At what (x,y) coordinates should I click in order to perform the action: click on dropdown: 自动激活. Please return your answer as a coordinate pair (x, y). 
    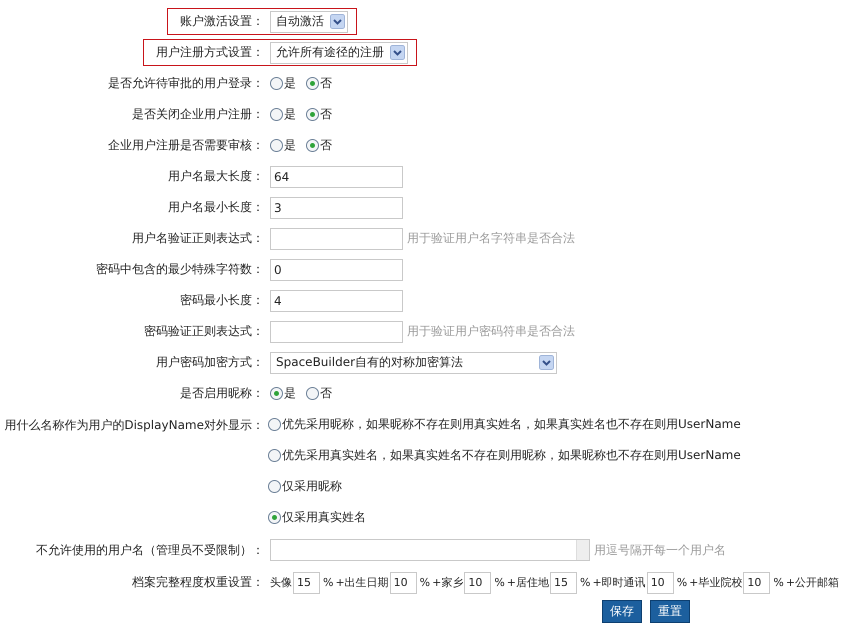
    Looking at the image, I should click on (309, 21).